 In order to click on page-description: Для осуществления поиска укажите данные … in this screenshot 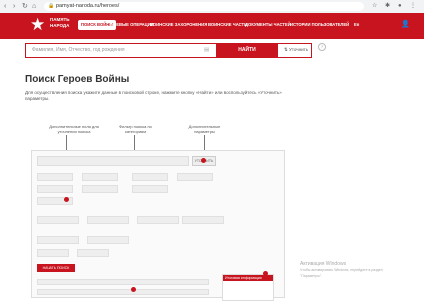, I will do `click(153, 95)`.